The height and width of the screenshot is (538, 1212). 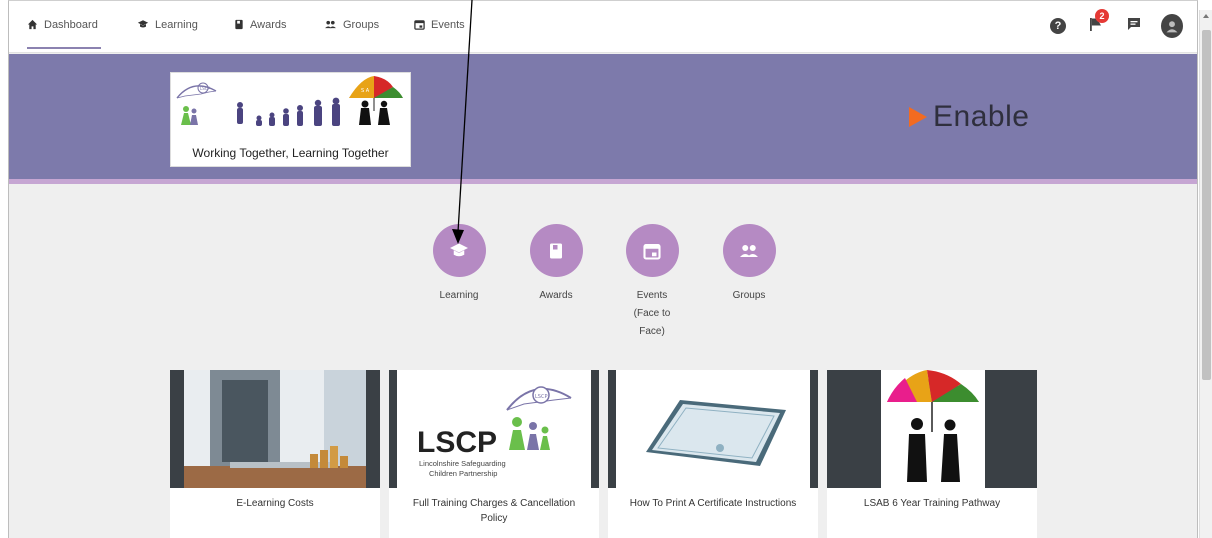 I want to click on nav-events: Events, so click(x=439, y=34).